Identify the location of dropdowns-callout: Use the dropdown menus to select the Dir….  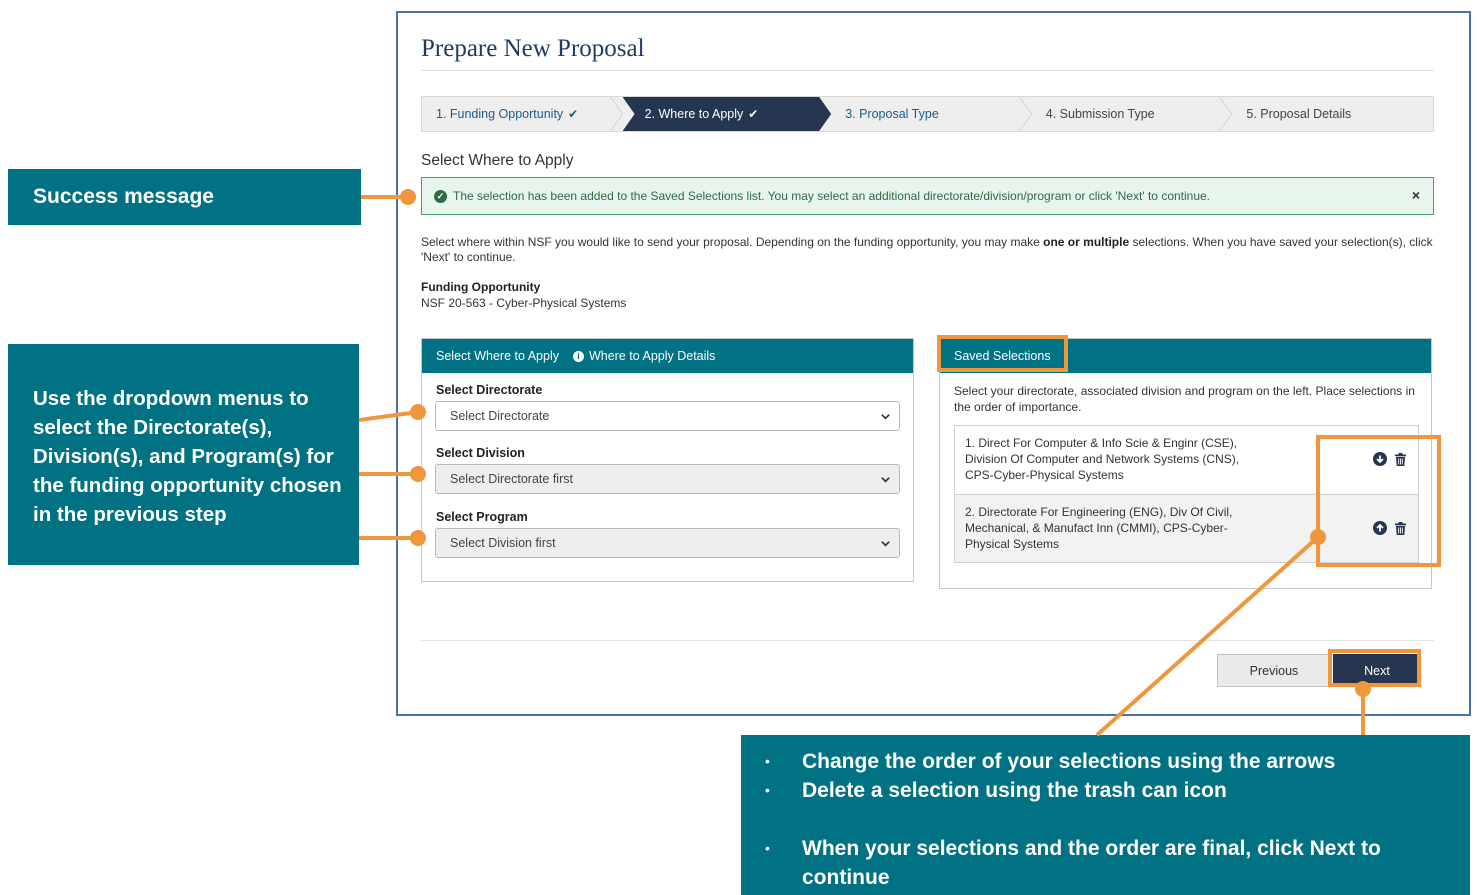
(183, 454).